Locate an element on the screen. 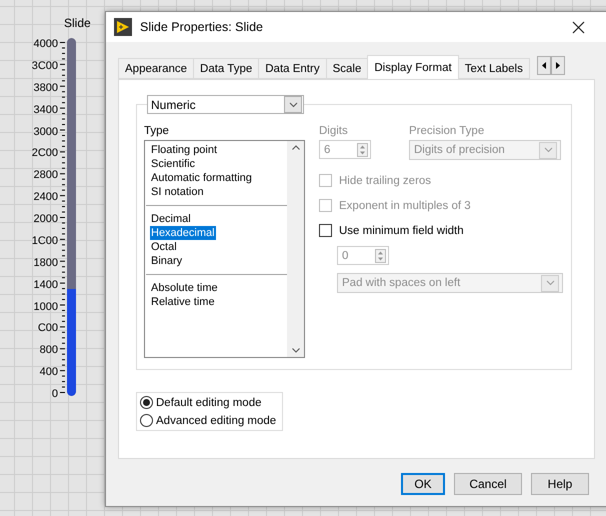  tab: Display Format is located at coordinates (413, 67).